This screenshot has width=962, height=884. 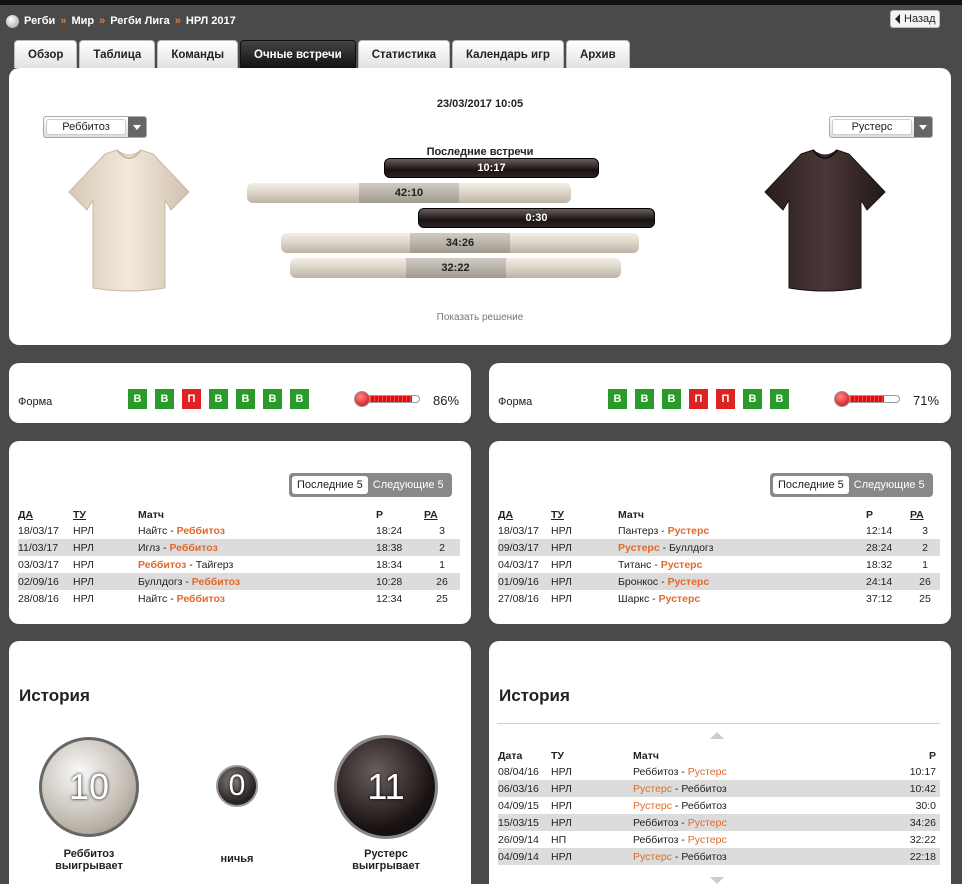 What do you see at coordinates (646, 755) in the screenshot?
I see `col-match: Матч` at bounding box center [646, 755].